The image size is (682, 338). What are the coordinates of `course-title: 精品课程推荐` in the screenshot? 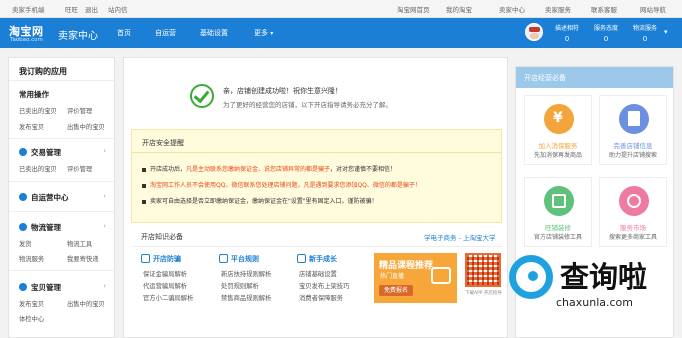 It's located at (406, 266).